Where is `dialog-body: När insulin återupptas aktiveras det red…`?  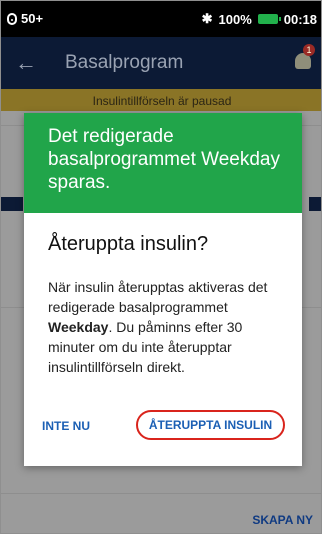 dialog-body: När insulin återupptas aktiveras det red… is located at coordinates (168, 327).